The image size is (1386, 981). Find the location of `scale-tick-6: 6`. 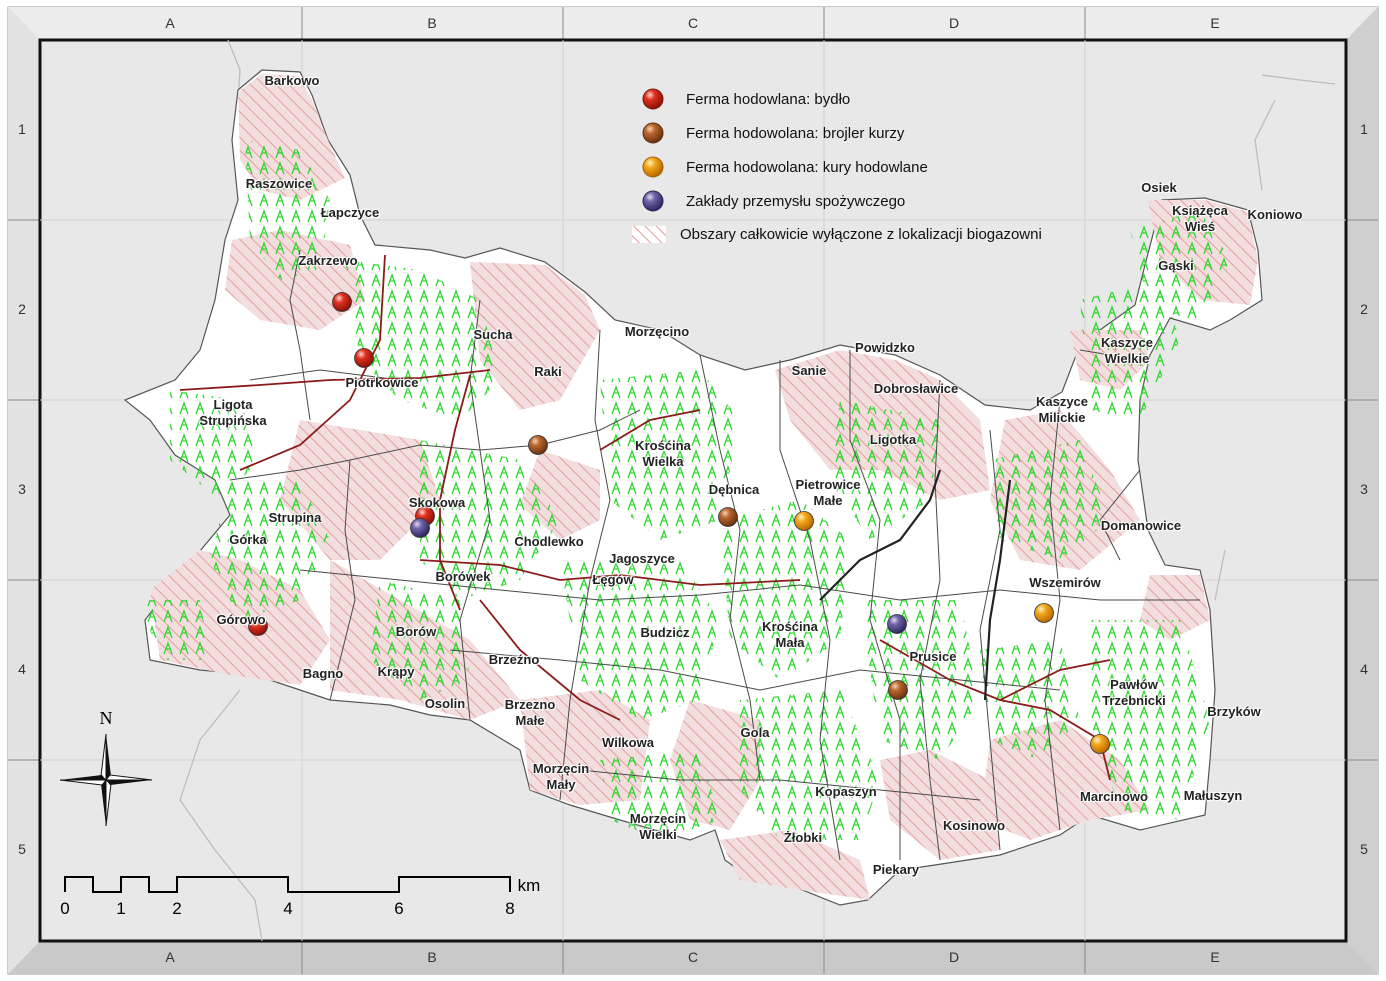

scale-tick-6: 6 is located at coordinates (399, 908).